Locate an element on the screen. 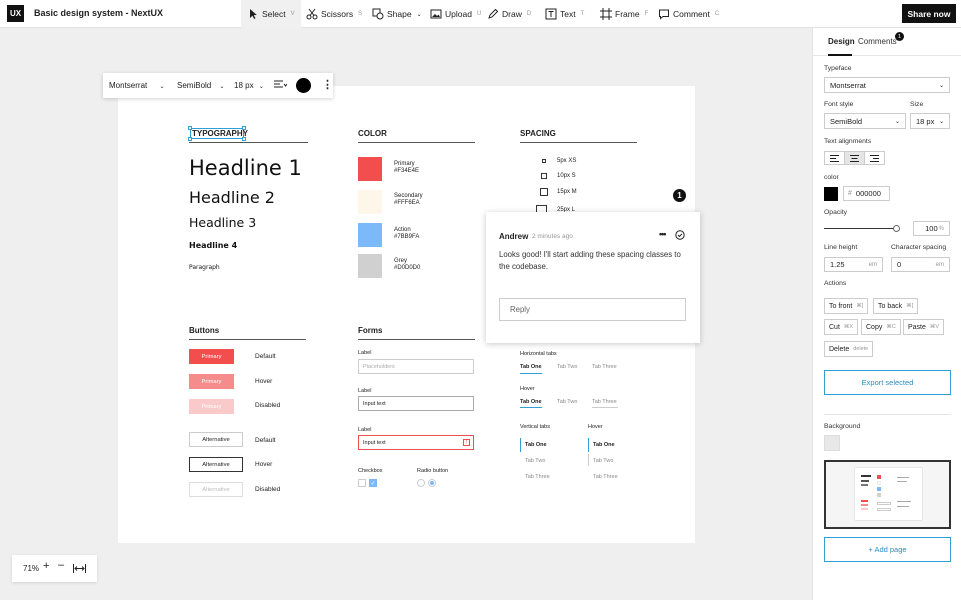 The width and height of the screenshot is (961, 600). typeface-select: Montserrat ⌄ is located at coordinates (887, 85).